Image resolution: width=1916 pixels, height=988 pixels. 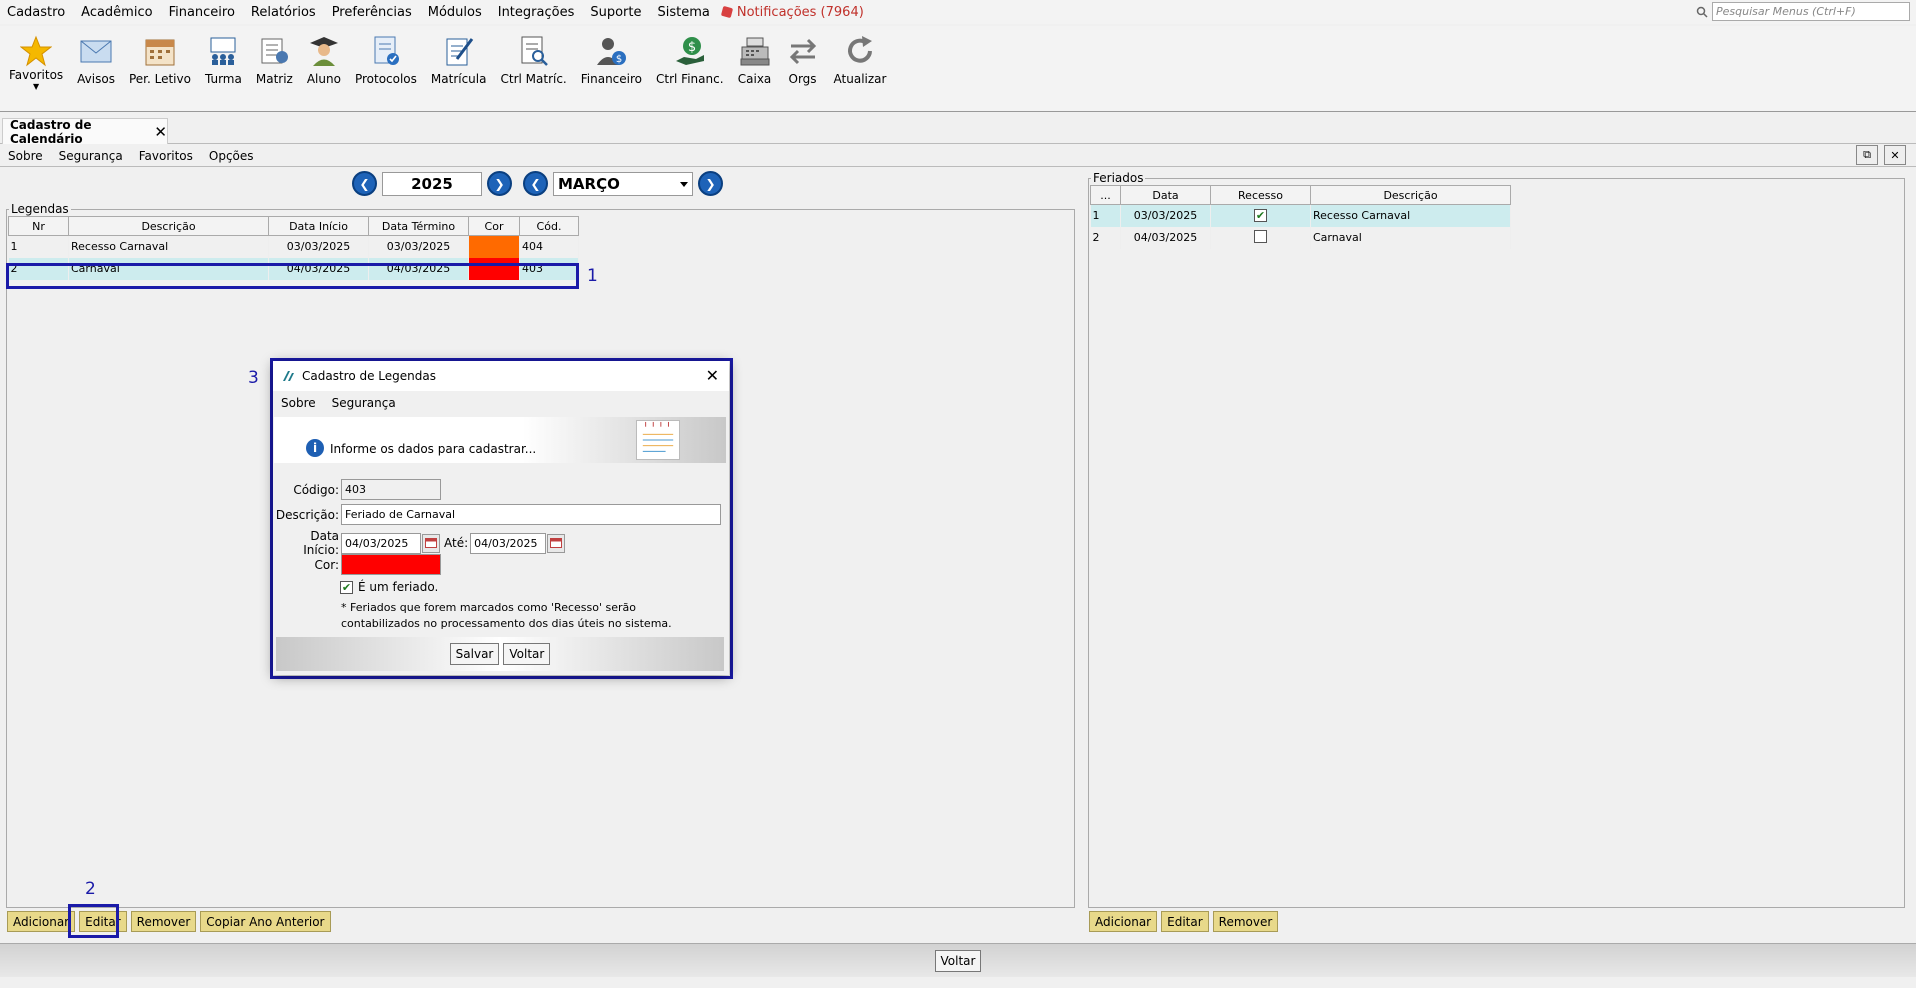 What do you see at coordinates (755, 56) in the screenshot?
I see `toolbar-caixa: Caixa` at bounding box center [755, 56].